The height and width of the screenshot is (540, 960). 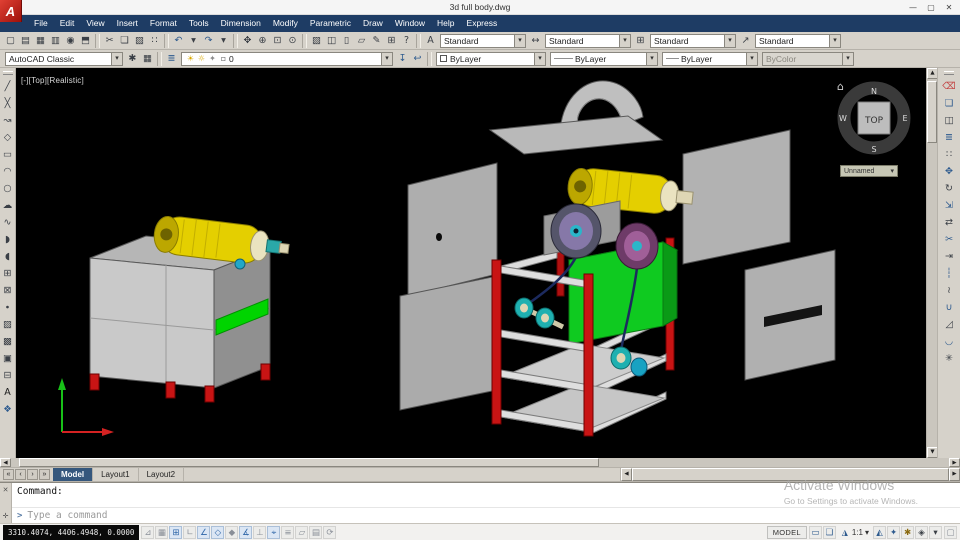 What do you see at coordinates (869, 171) in the screenshot?
I see `viewcube-ucs-menu: Unnamed ▾` at bounding box center [869, 171].